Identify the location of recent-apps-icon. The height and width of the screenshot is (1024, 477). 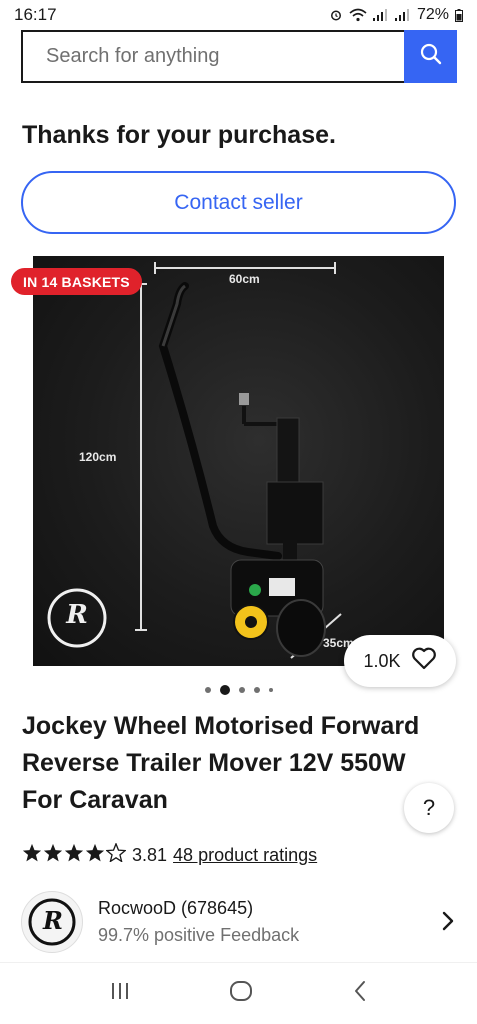
(120, 991).